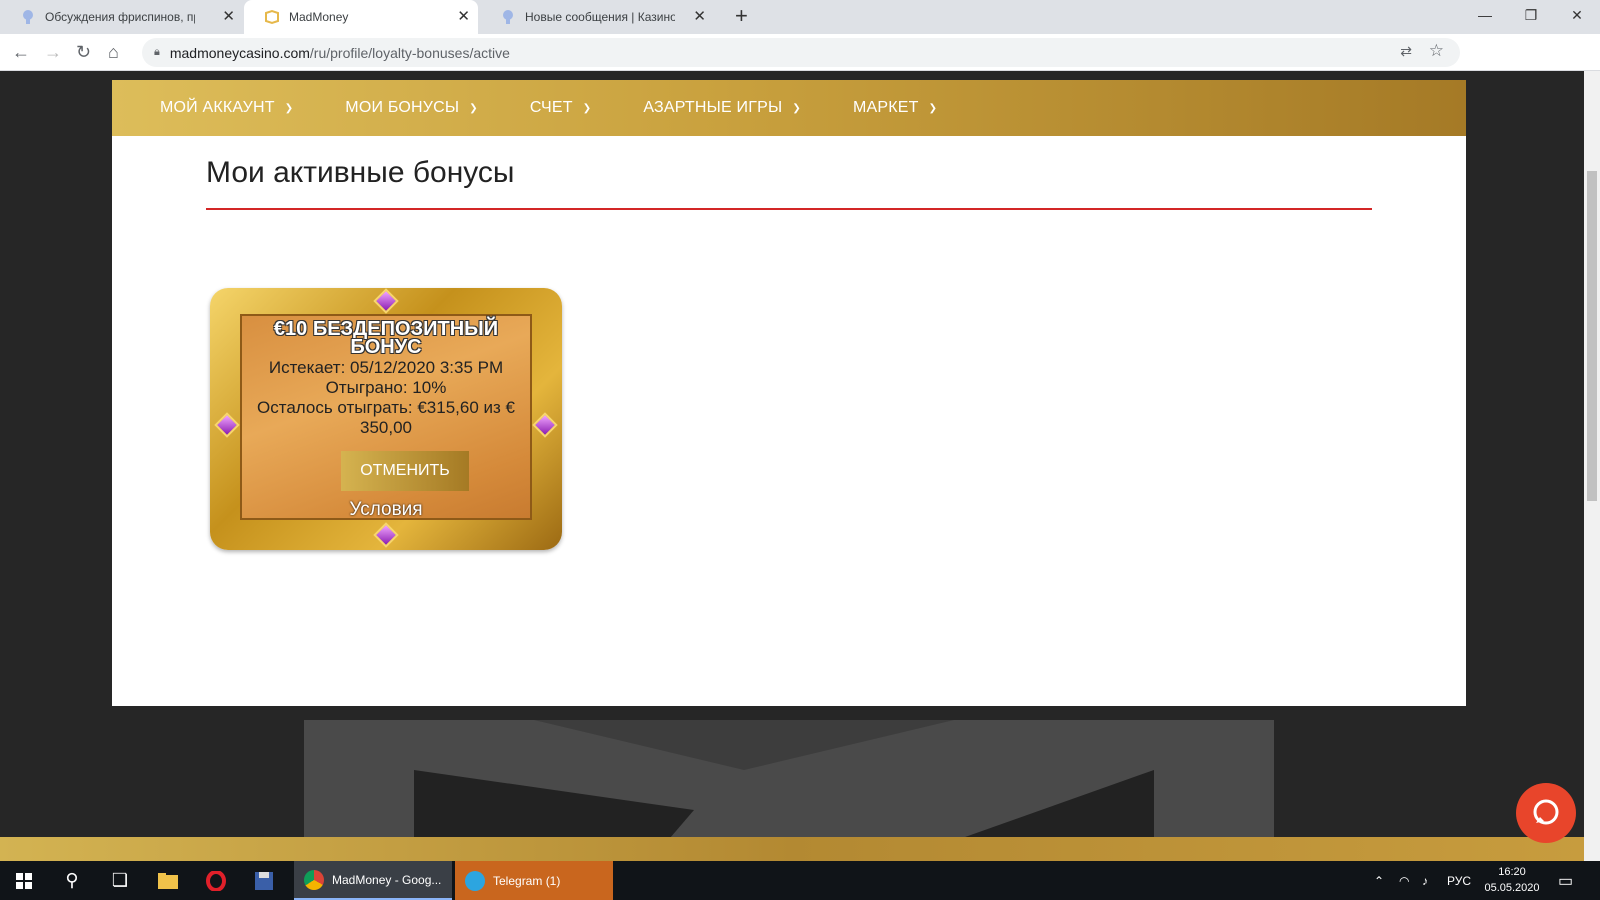  What do you see at coordinates (386, 510) in the screenshot?
I see `bonus-terms-link: Условия` at bounding box center [386, 510].